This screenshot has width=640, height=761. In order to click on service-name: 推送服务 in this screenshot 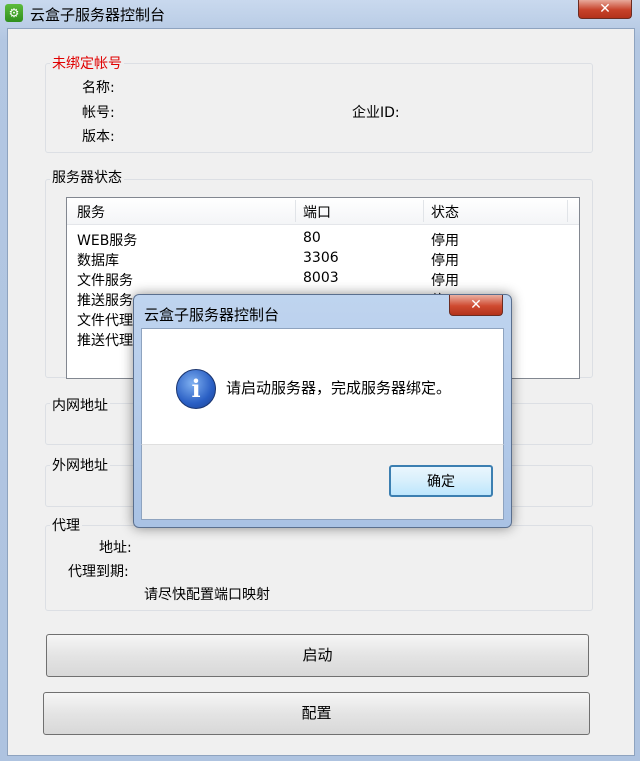, I will do `click(105, 301)`.